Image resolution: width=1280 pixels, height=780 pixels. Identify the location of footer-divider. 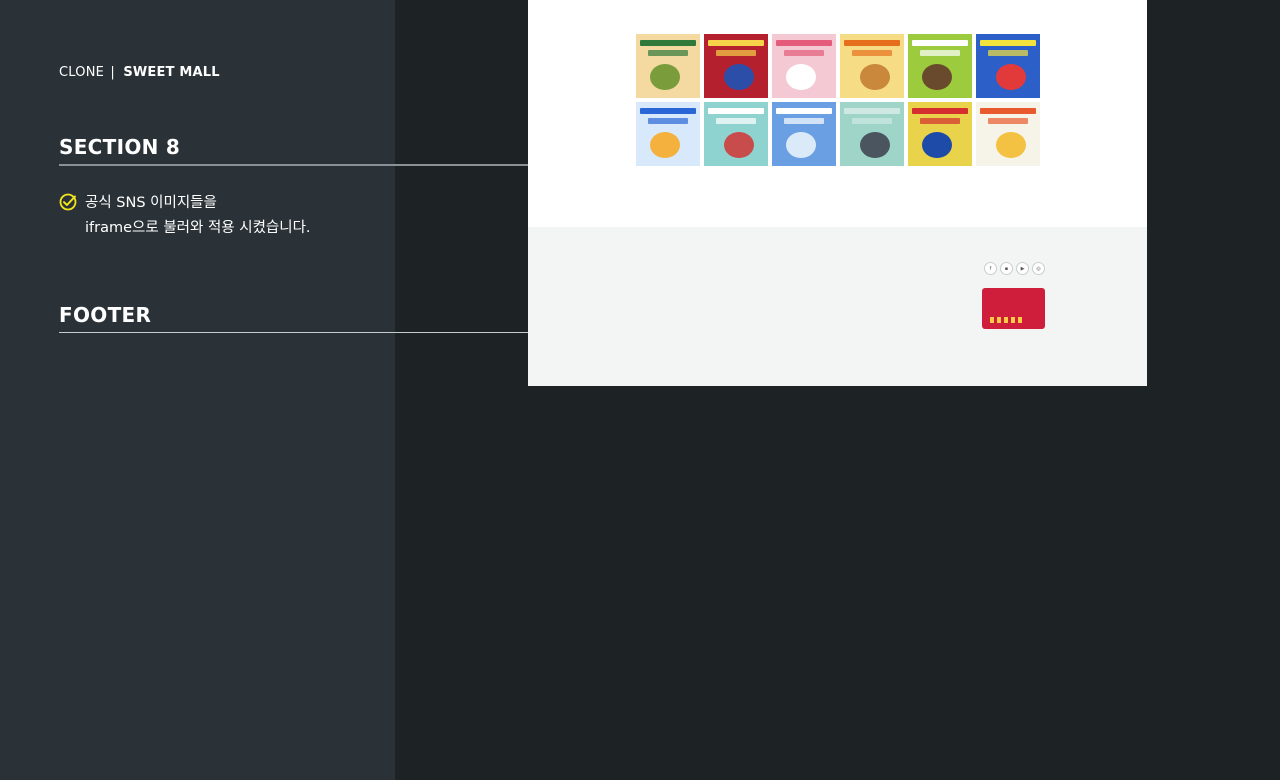
(293, 332).